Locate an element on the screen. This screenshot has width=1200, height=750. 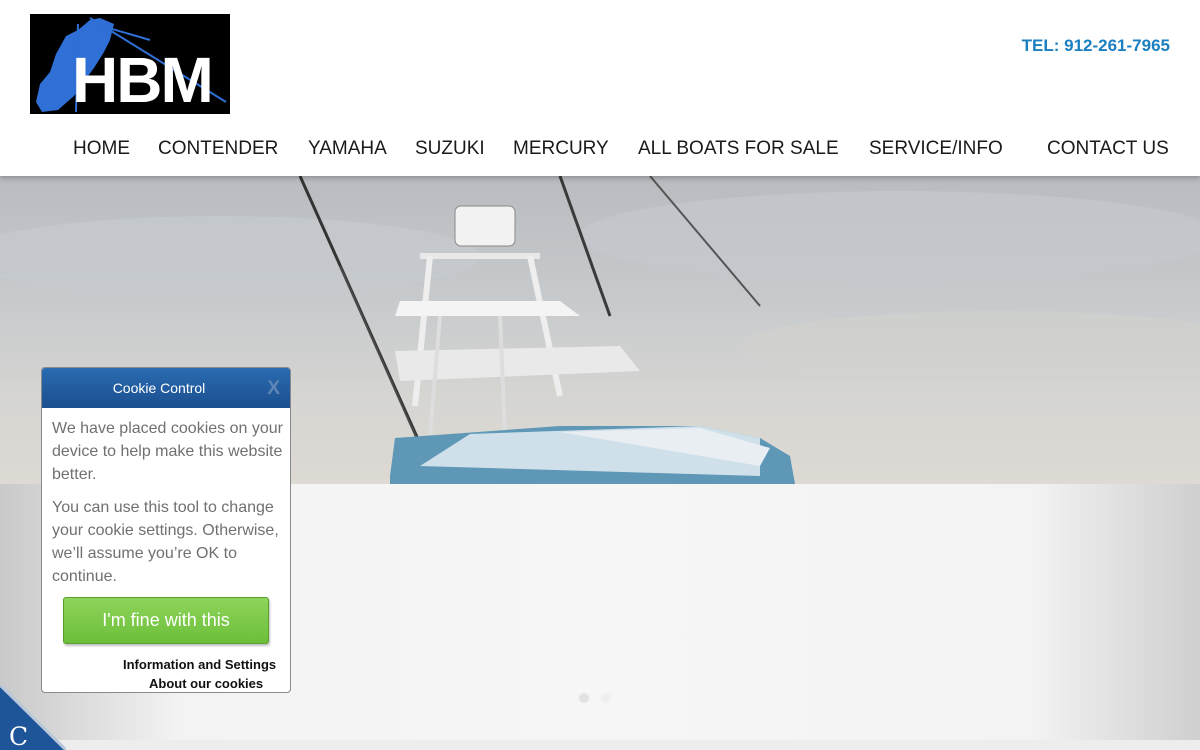
logo-graphic: HBM is located at coordinates (131, 65).